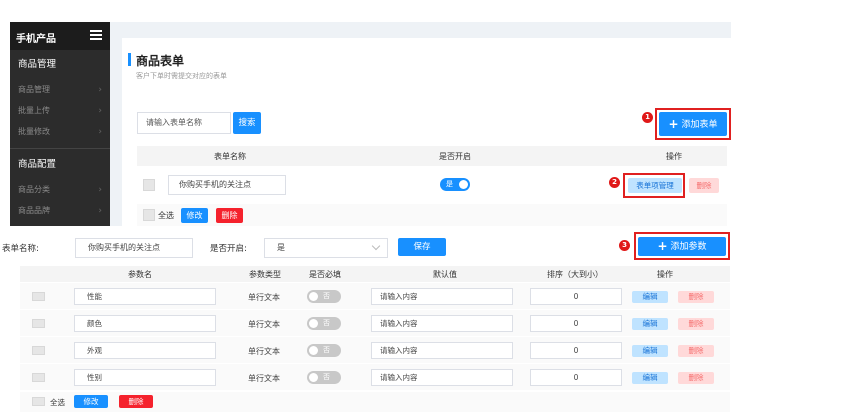 This screenshot has height=420, width=859. What do you see at coordinates (674, 156) in the screenshot?
I see `column-header-actions: 操作` at bounding box center [674, 156].